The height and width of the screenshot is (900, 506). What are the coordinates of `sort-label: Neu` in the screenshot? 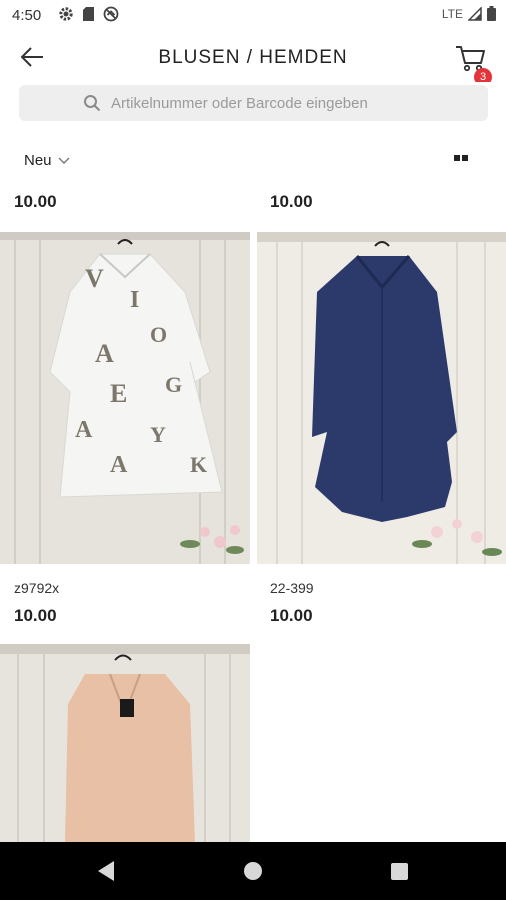 It's located at (38, 160).